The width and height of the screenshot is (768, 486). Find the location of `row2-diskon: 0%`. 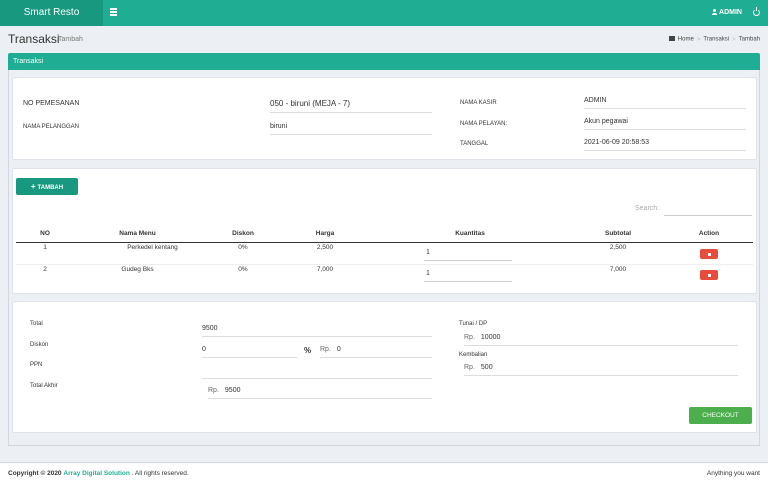

row2-diskon: 0% is located at coordinates (243, 269).